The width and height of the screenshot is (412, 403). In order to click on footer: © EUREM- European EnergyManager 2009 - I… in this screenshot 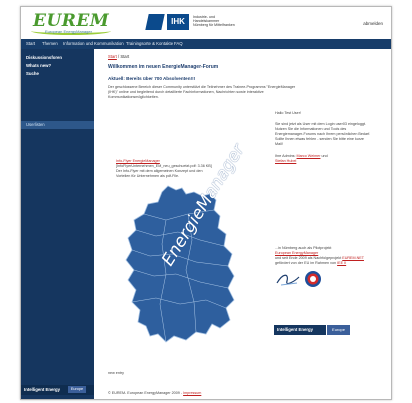, I will do `click(154, 393)`.